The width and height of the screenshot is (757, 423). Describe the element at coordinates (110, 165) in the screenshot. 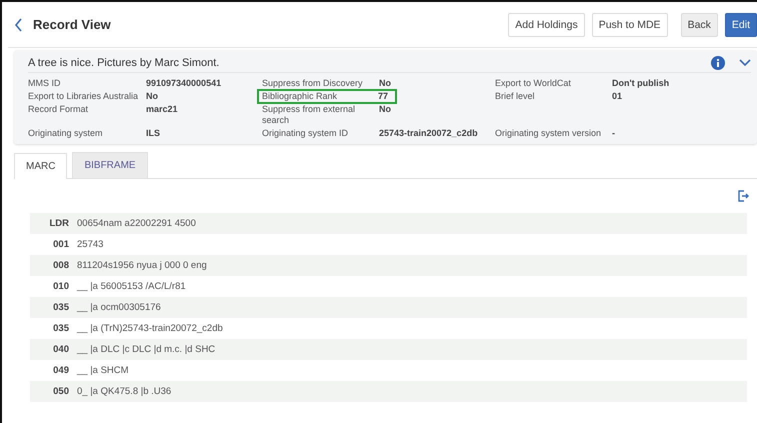

I see `tab: BIBFRAME` at that location.